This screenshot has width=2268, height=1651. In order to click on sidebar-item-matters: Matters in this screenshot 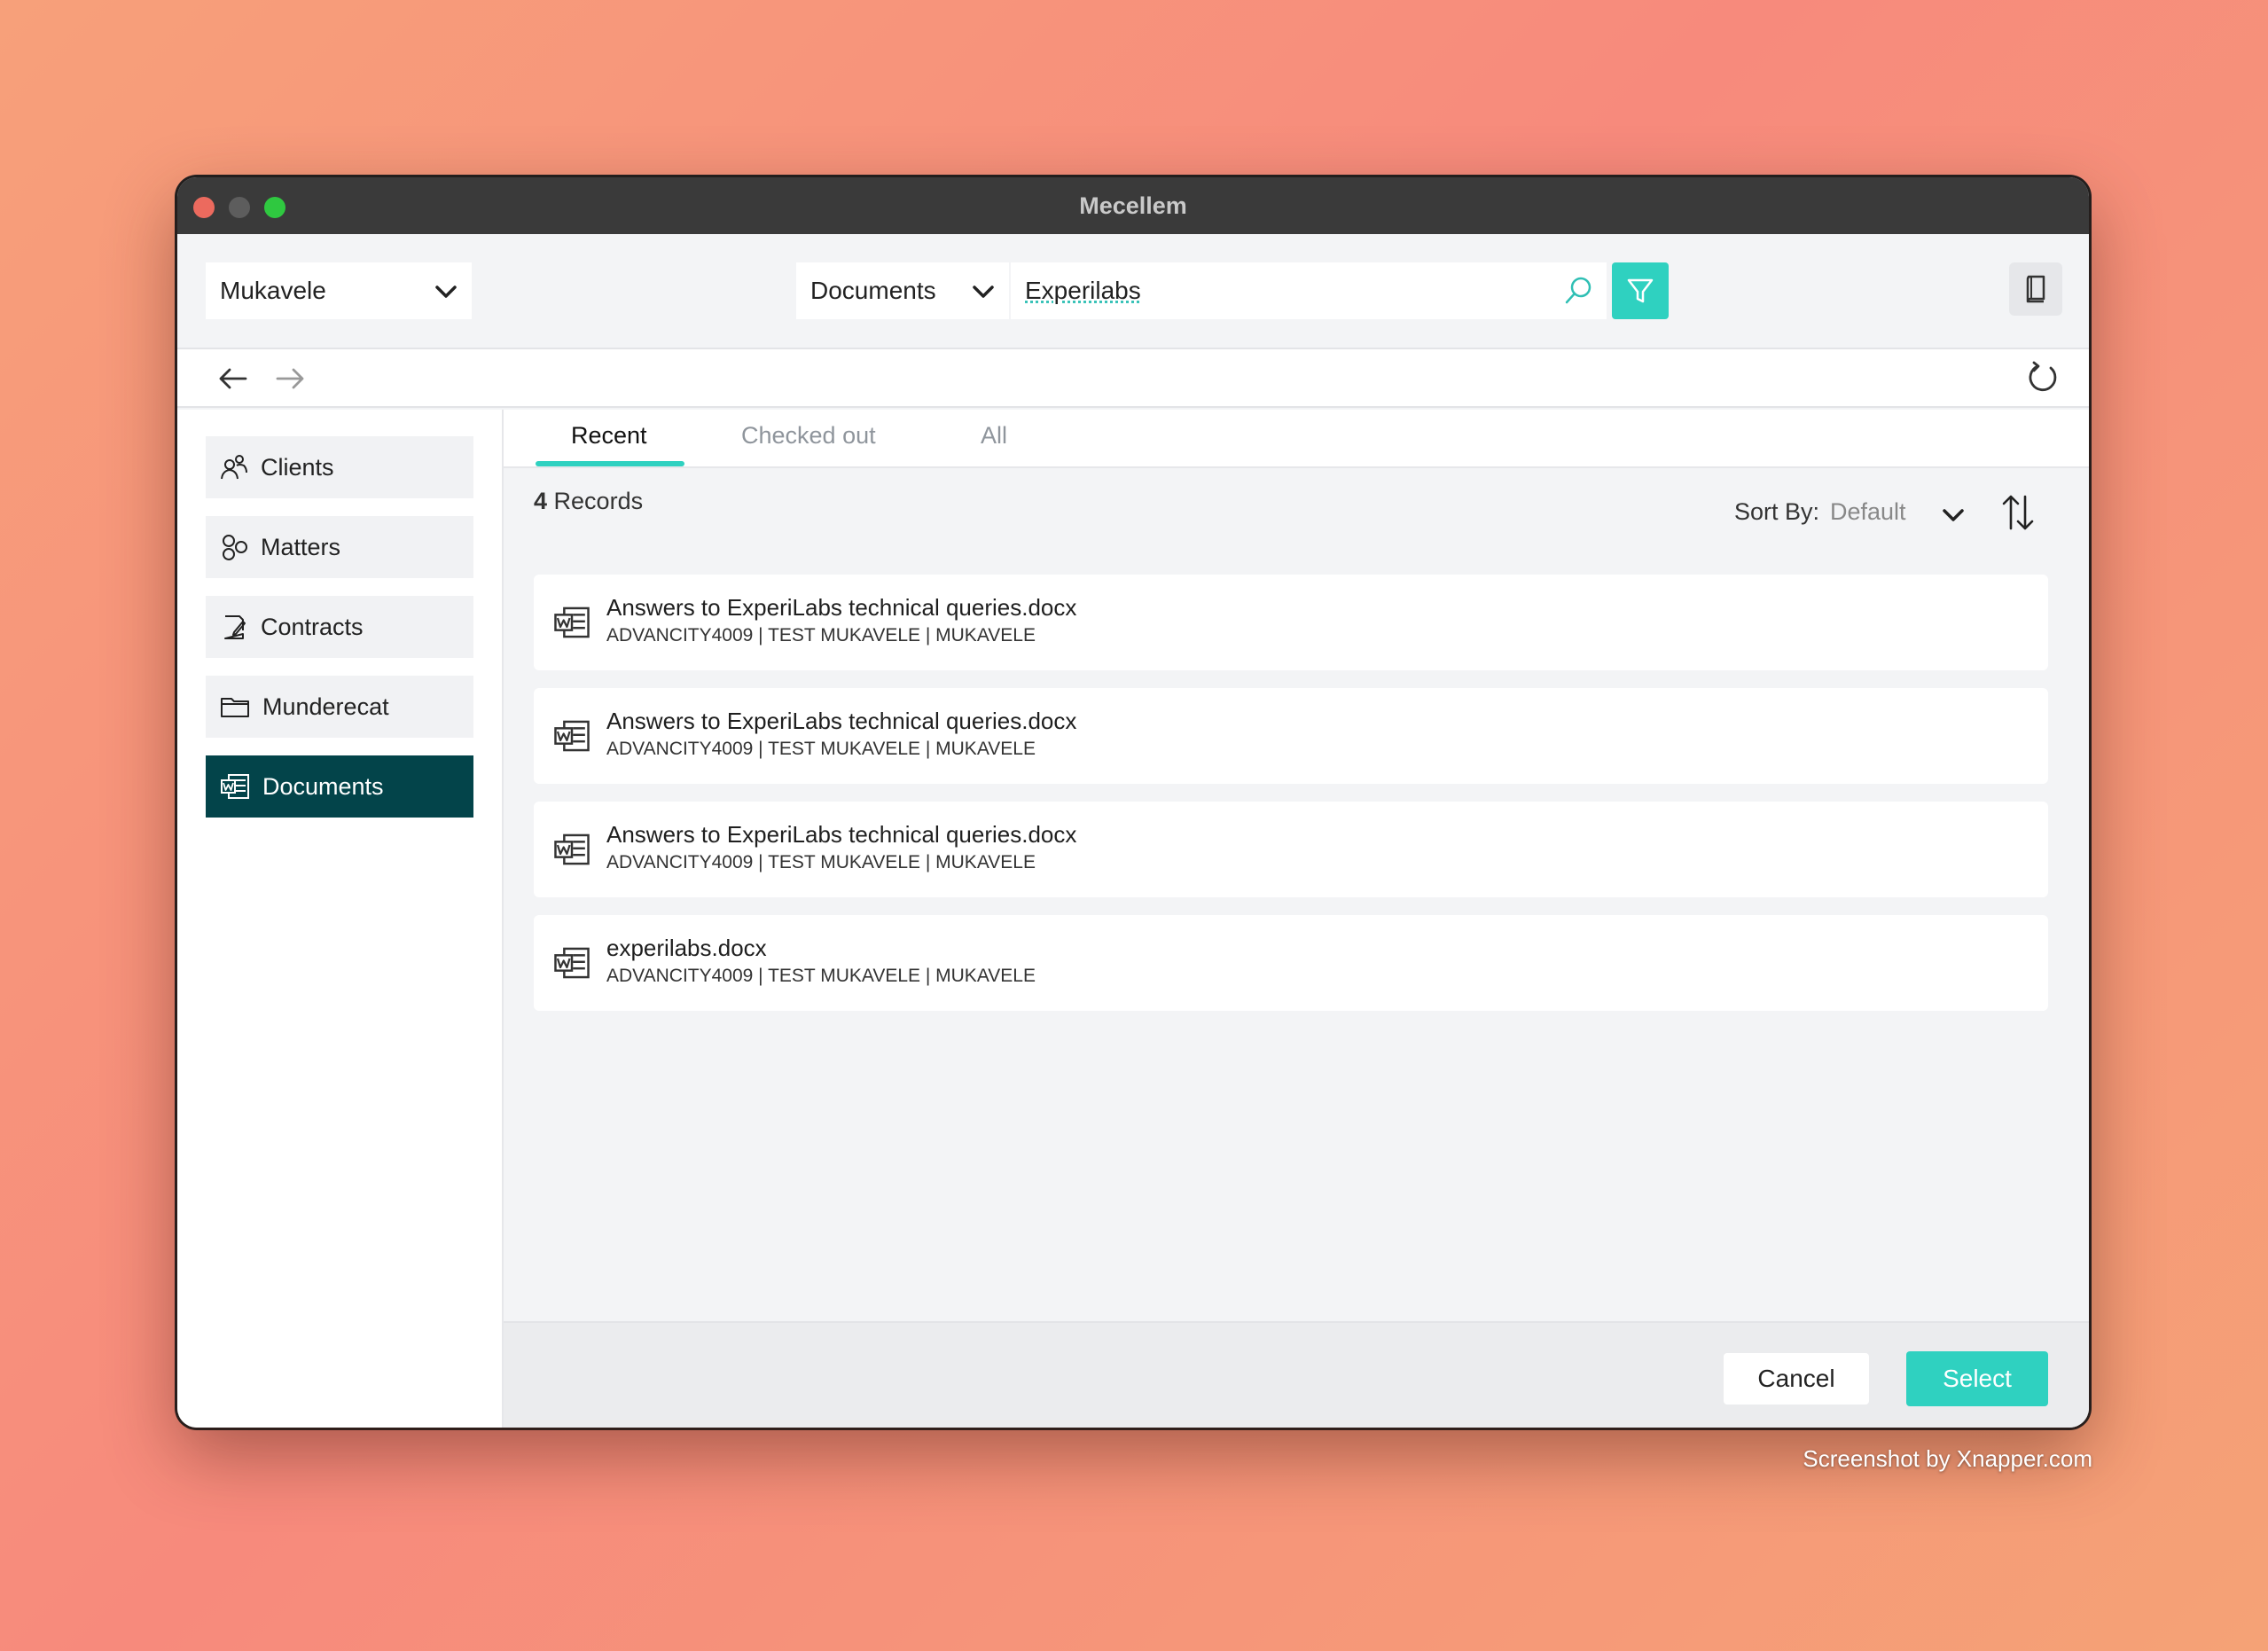, I will do `click(339, 547)`.